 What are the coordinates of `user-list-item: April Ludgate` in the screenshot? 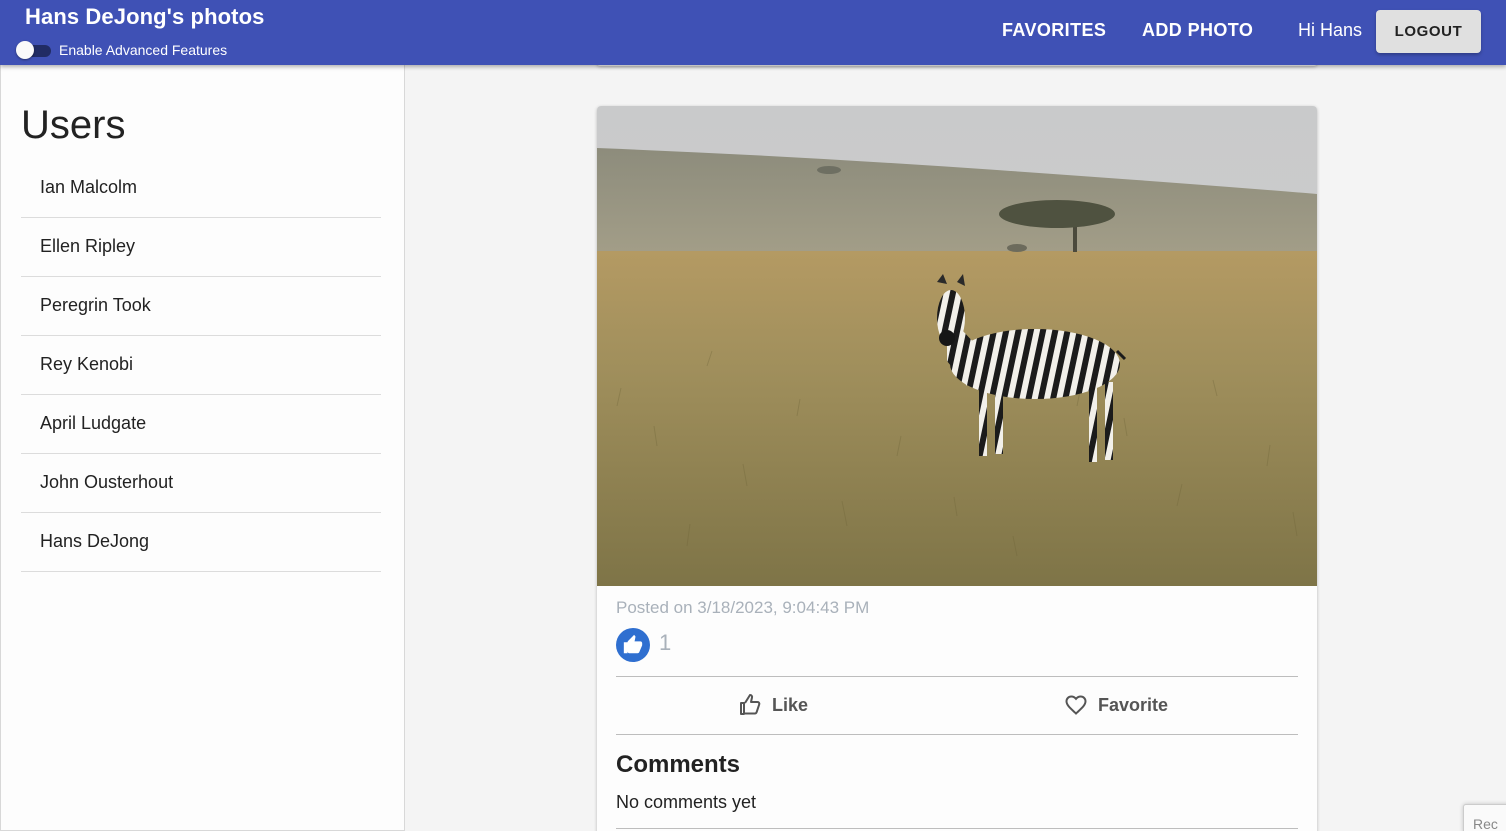 It's located at (201, 424).